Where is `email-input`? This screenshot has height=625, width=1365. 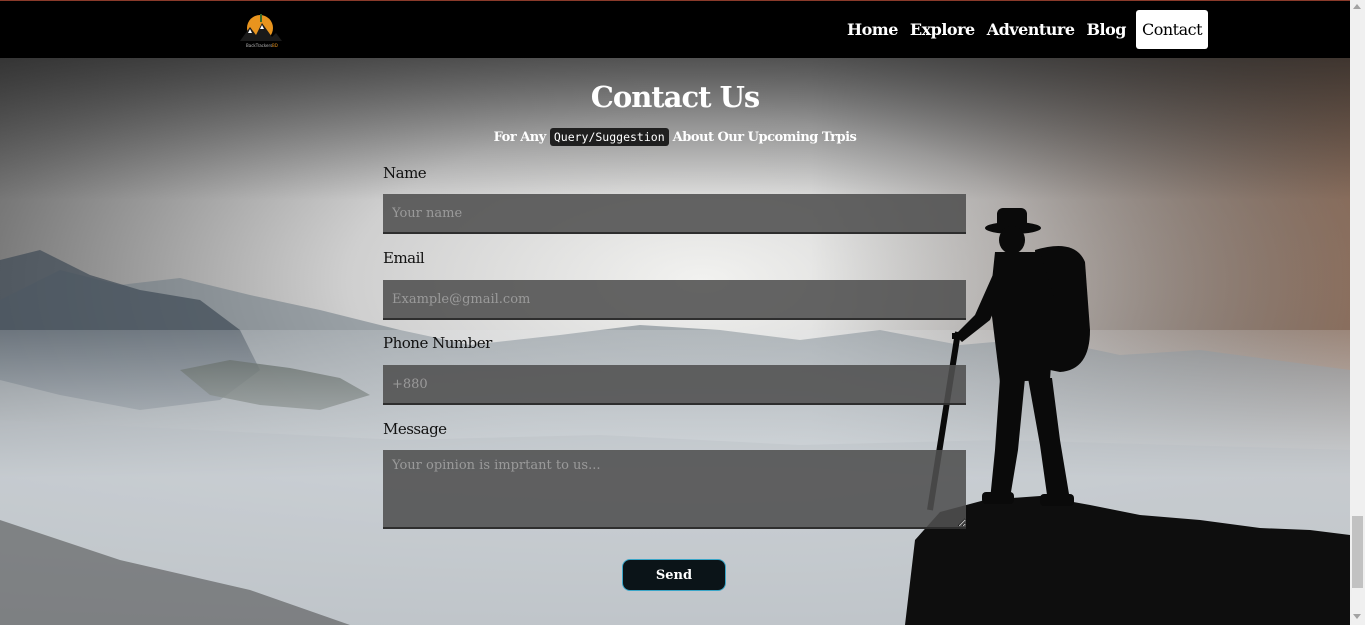 email-input is located at coordinates (674, 300).